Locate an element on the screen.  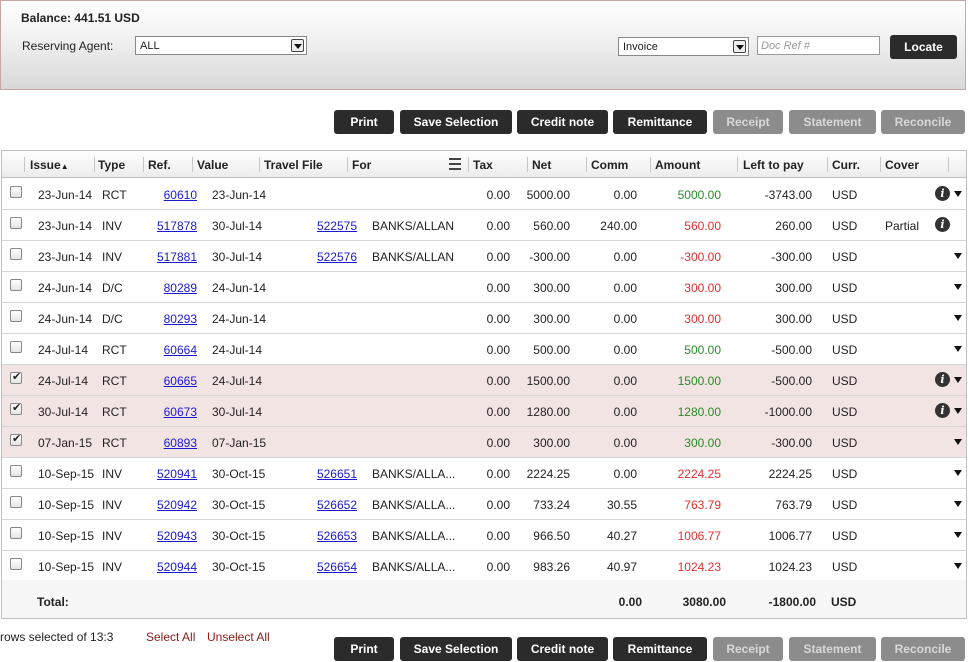
column-header-for: For is located at coordinates (361, 165).